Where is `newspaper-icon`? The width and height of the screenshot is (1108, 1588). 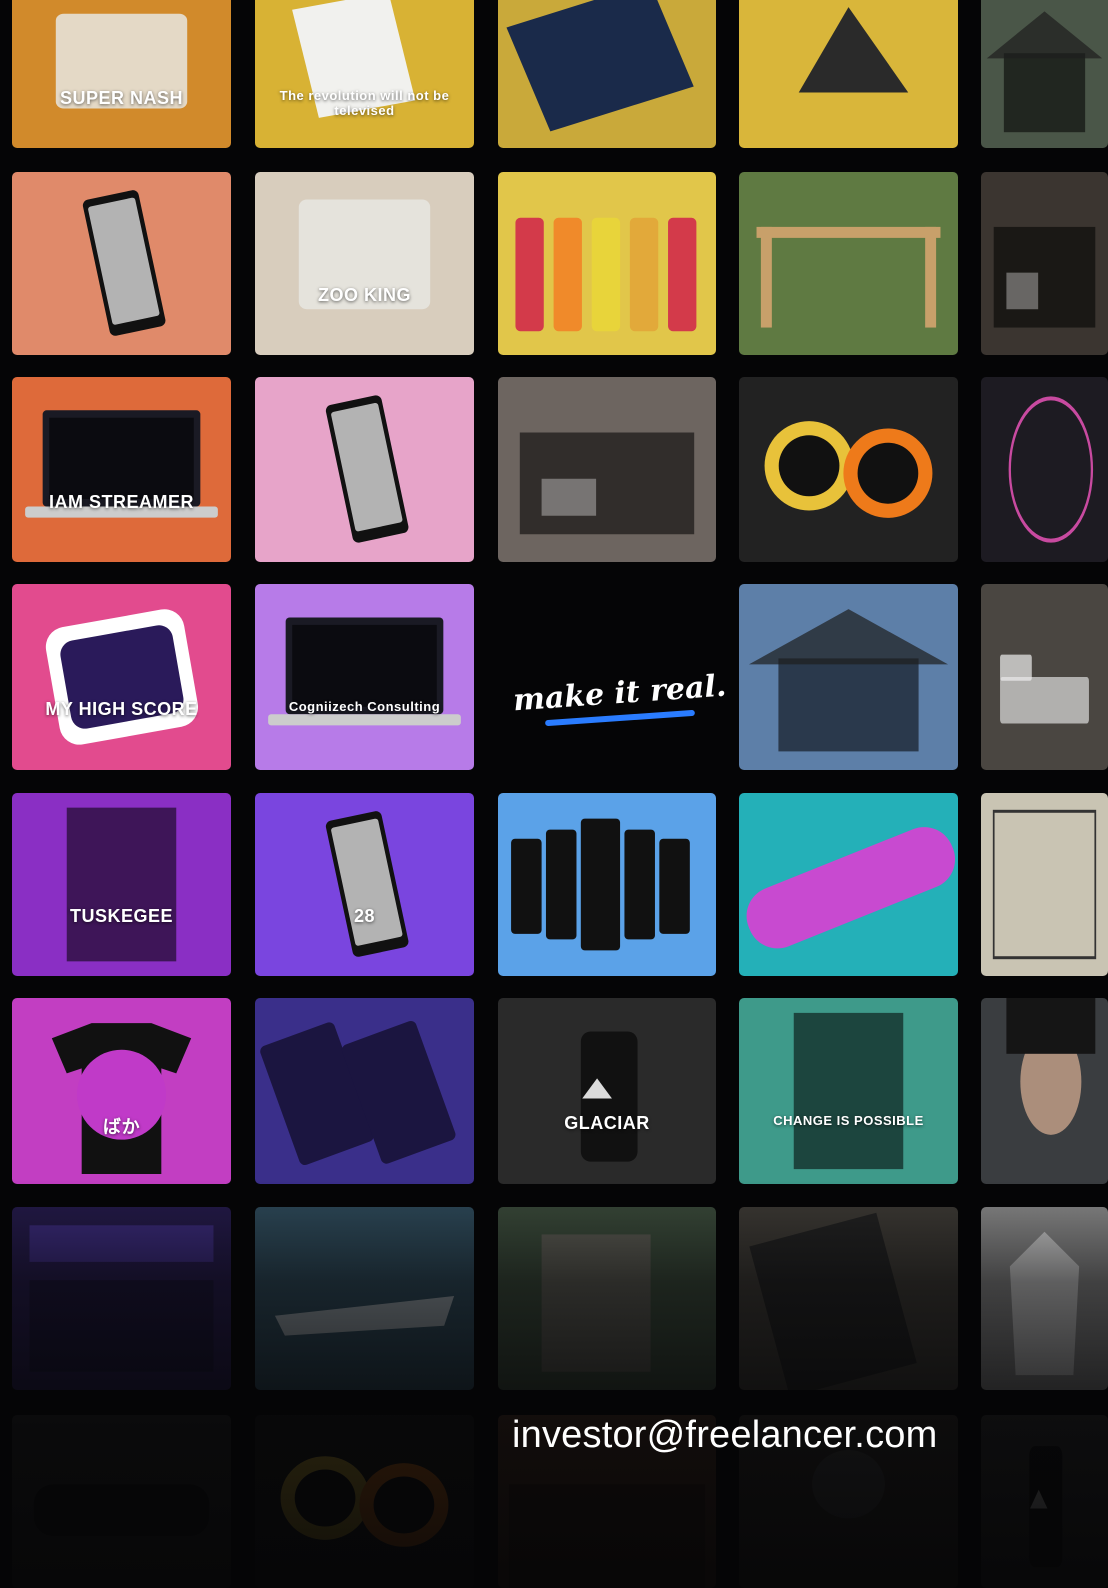 newspaper-icon is located at coordinates (354, 59).